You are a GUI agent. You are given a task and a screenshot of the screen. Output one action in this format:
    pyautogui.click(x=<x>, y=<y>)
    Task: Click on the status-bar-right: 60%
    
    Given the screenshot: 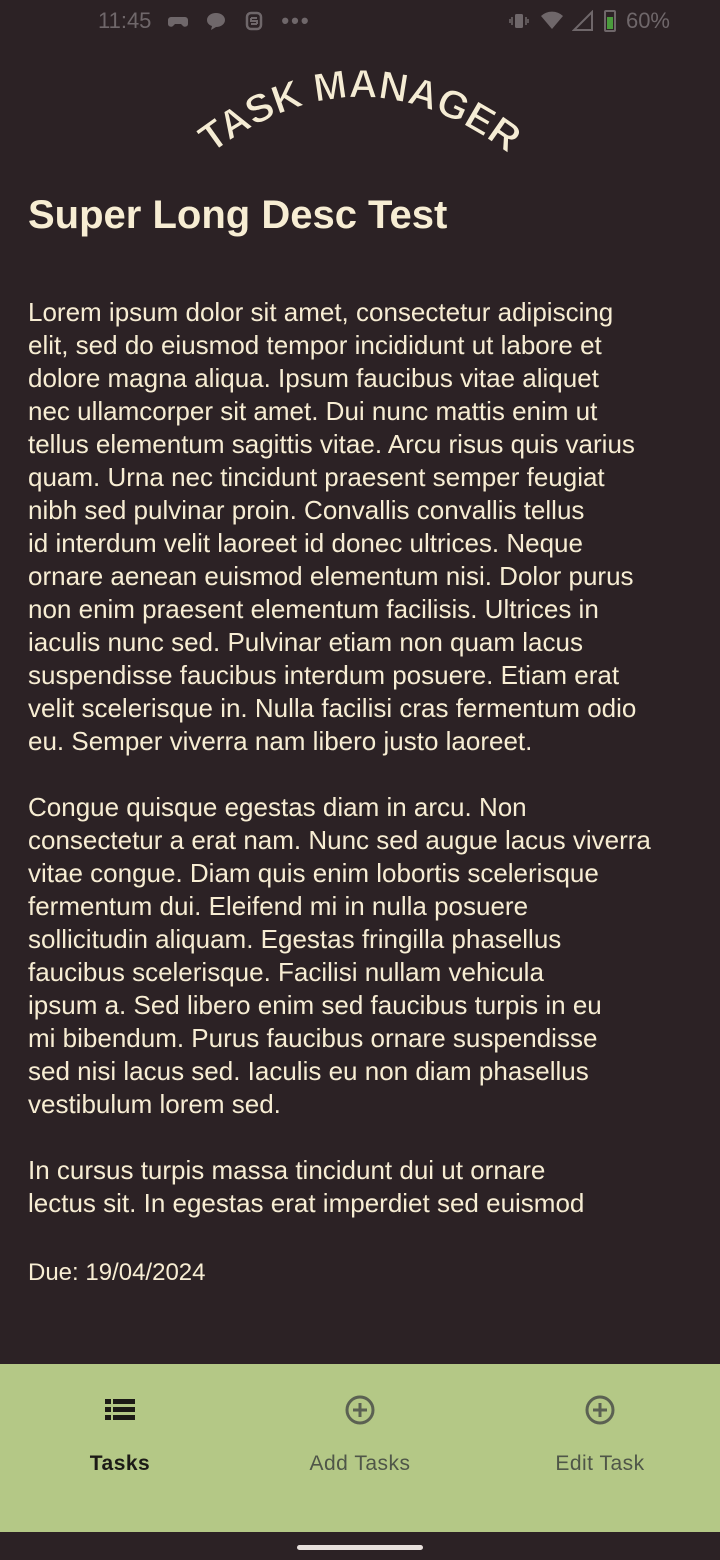 What is the action you would take?
    pyautogui.click(x=589, y=21)
    